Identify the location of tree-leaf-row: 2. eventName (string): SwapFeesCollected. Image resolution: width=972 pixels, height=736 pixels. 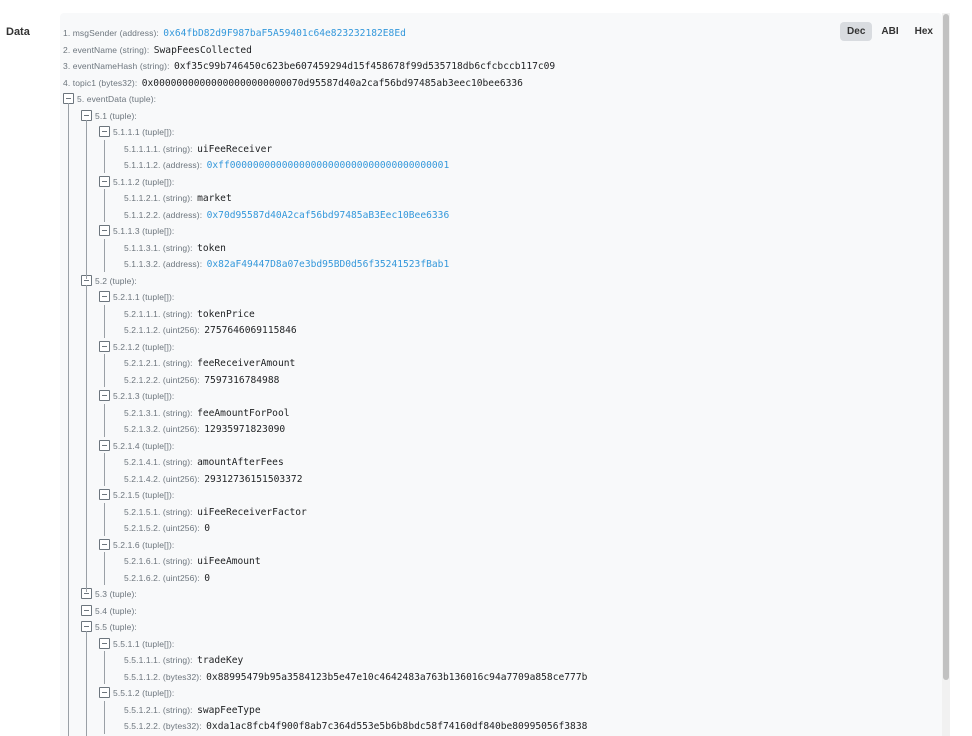
(157, 49).